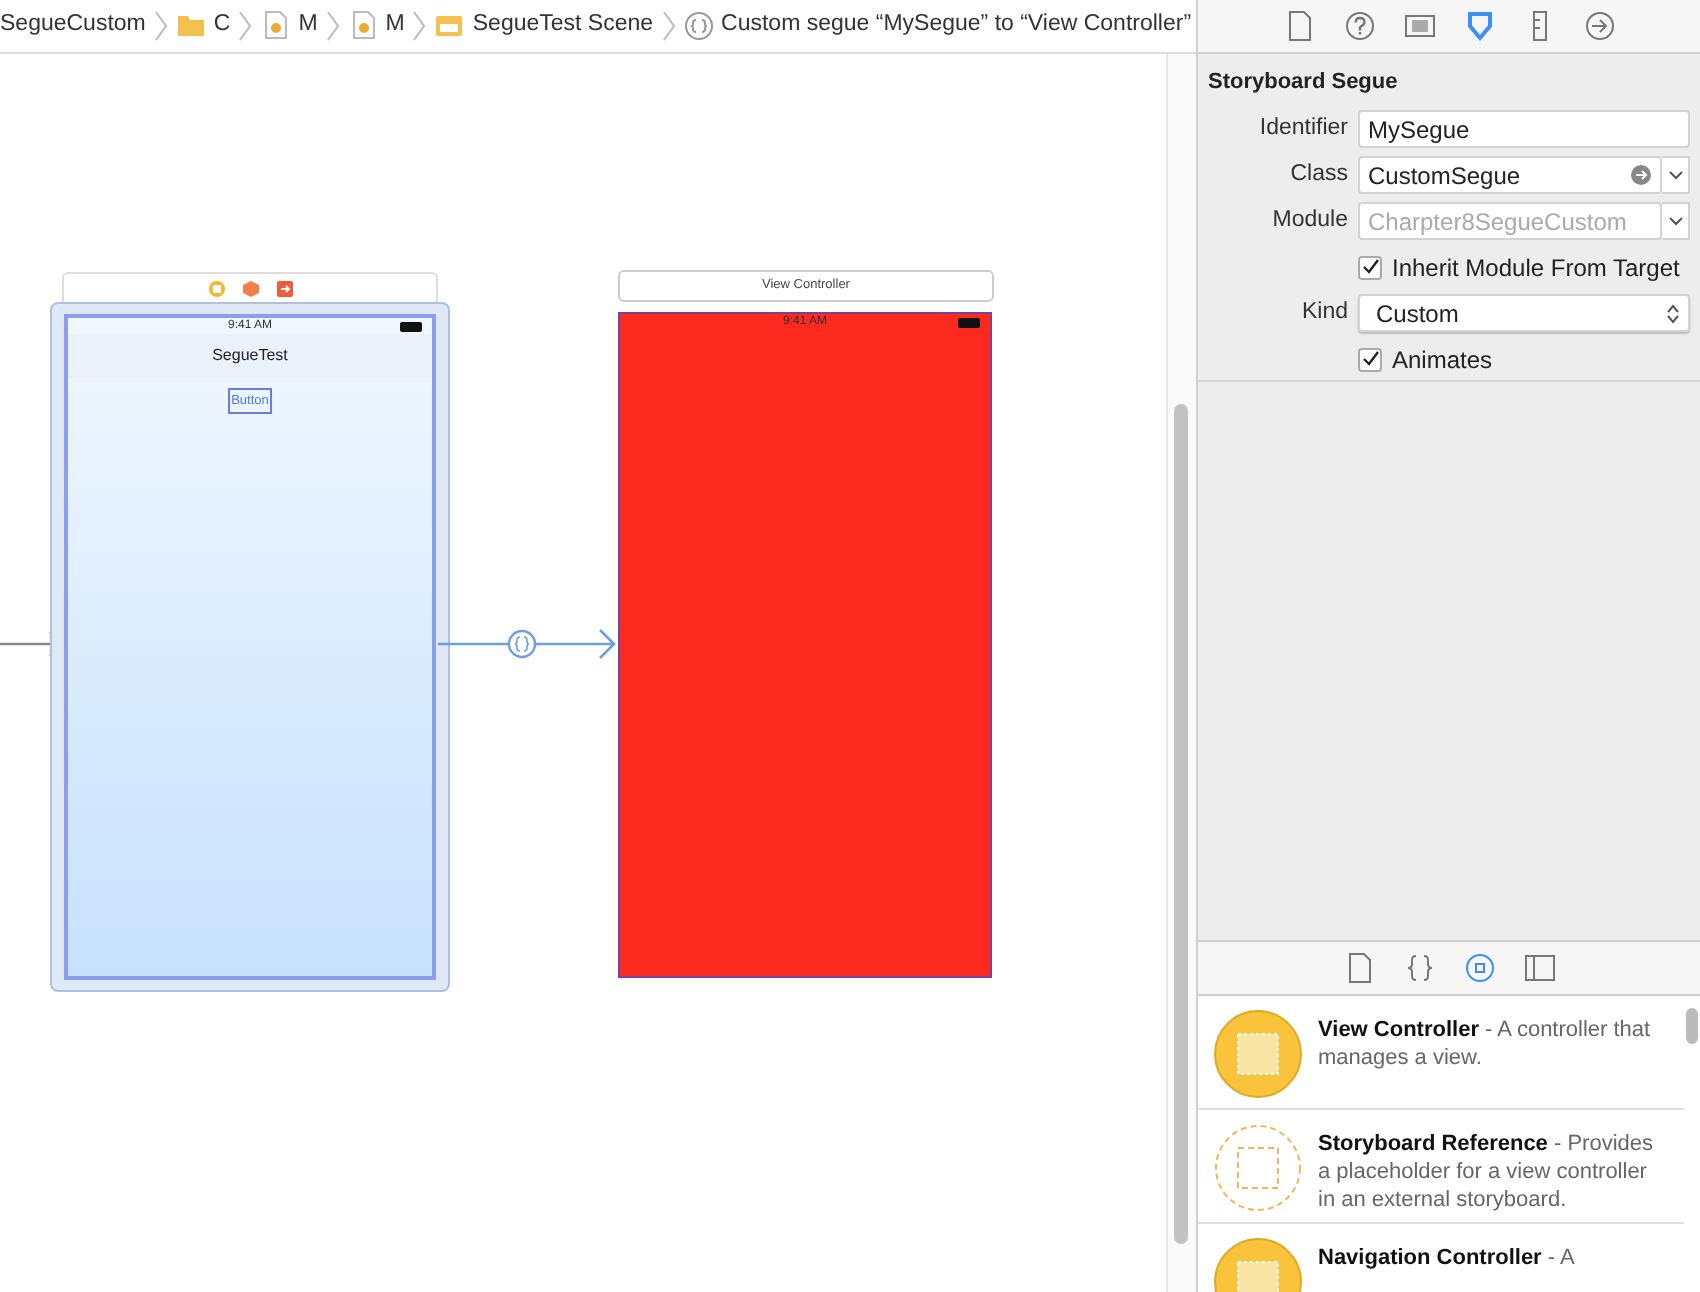  What do you see at coordinates (1485, 1045) in the screenshot?
I see `item-description: View Controller - A controller that manages a view.` at bounding box center [1485, 1045].